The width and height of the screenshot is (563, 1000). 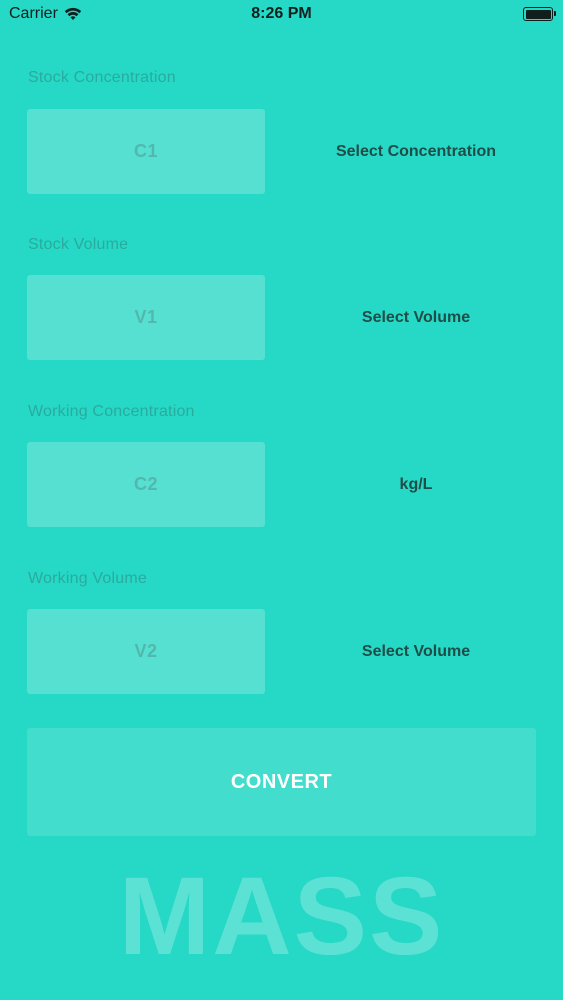 I want to click on status-time: 8:26 PM, so click(x=281, y=13).